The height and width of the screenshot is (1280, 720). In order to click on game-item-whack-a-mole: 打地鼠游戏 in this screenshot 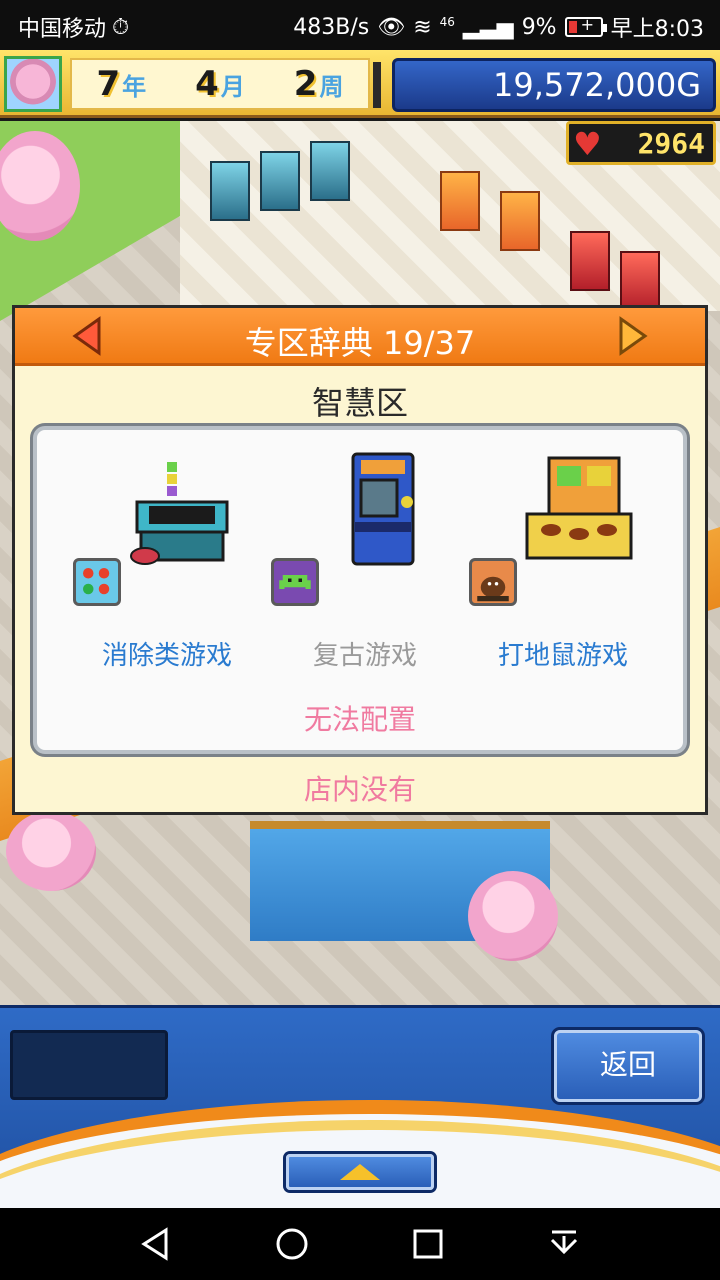, I will do `click(563, 555)`.